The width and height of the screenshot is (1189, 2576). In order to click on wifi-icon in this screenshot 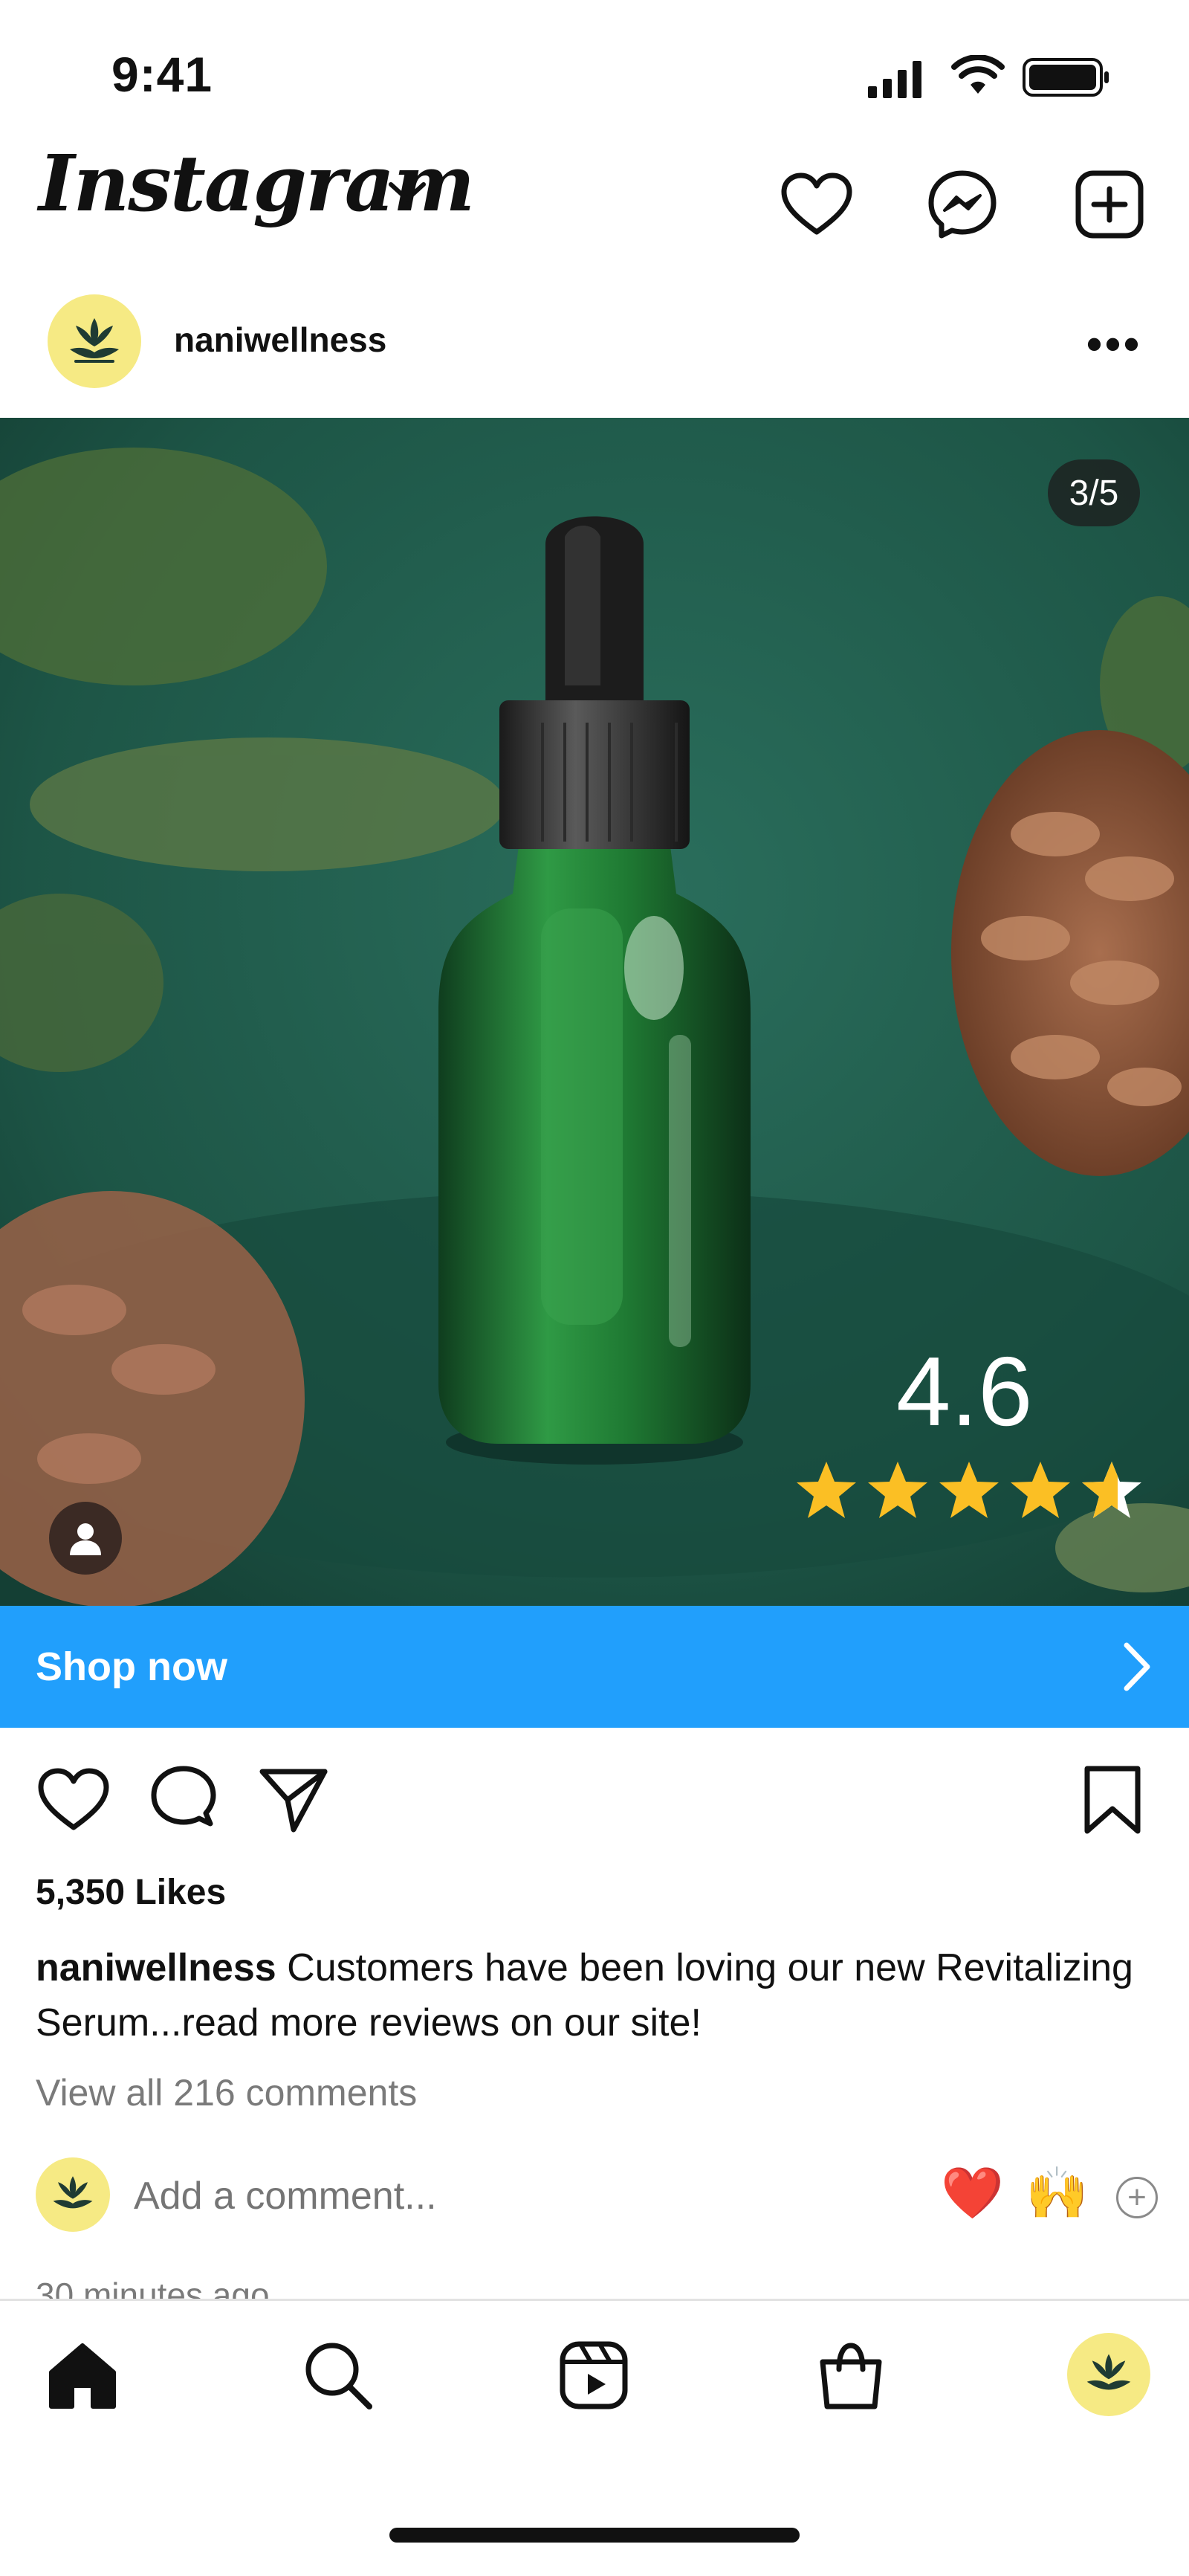, I will do `click(978, 77)`.